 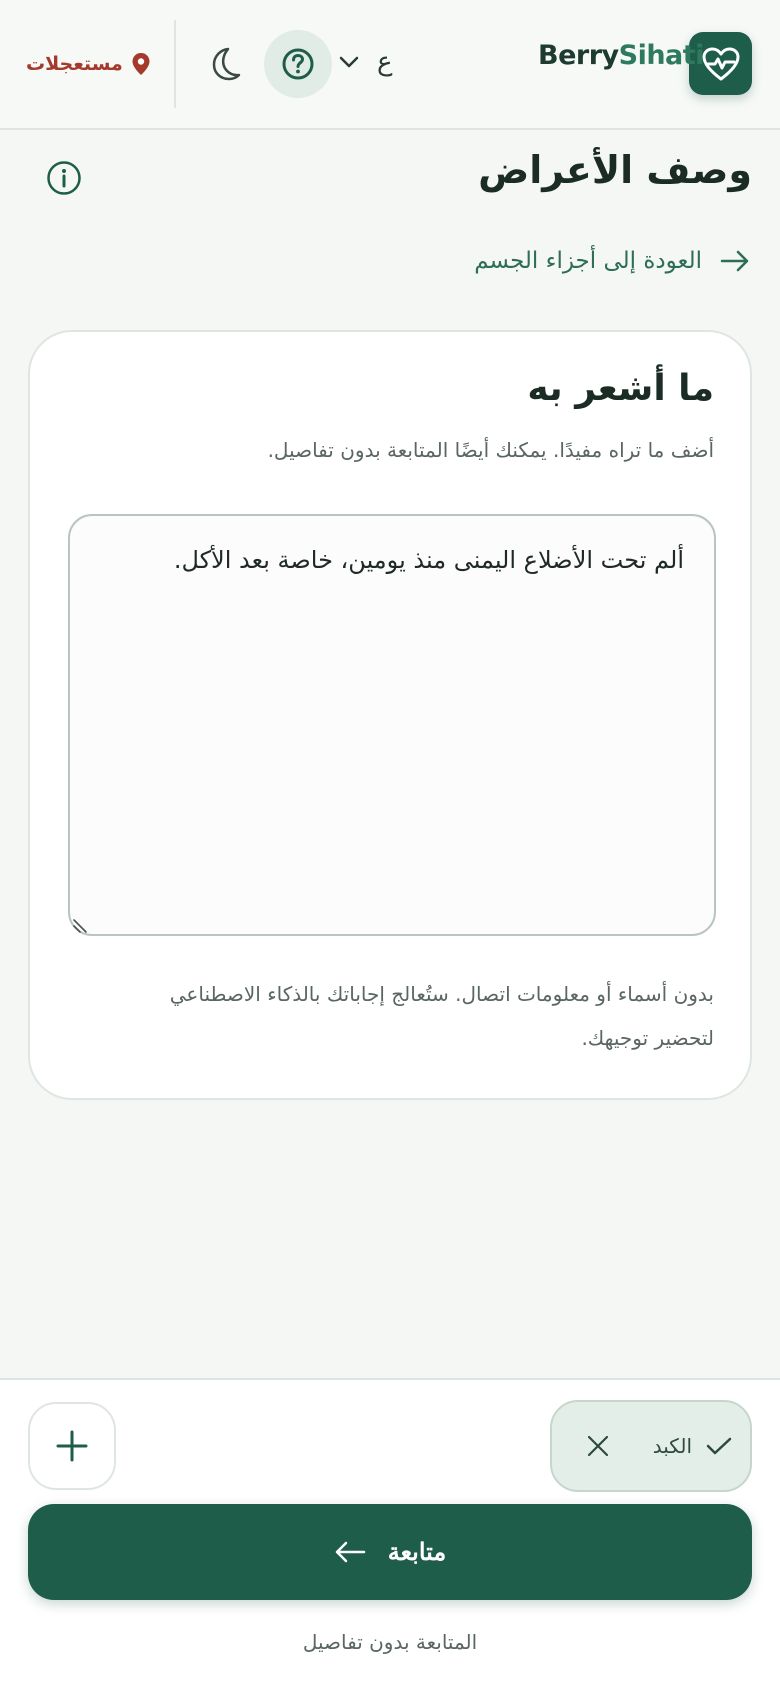 I want to click on info-button, so click(x=64, y=178).